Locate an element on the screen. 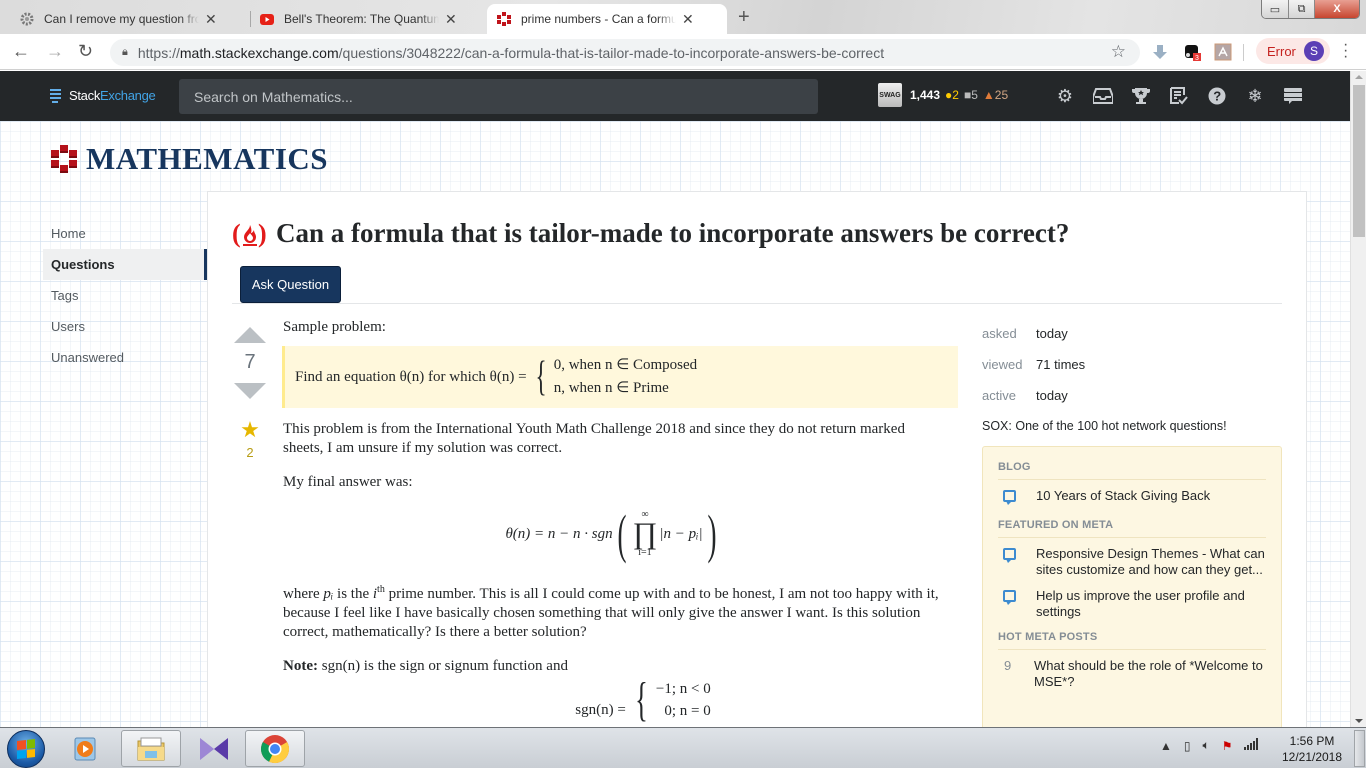 The width and height of the screenshot is (1366, 768). forward-arrow-icon: → is located at coordinates (55, 51).